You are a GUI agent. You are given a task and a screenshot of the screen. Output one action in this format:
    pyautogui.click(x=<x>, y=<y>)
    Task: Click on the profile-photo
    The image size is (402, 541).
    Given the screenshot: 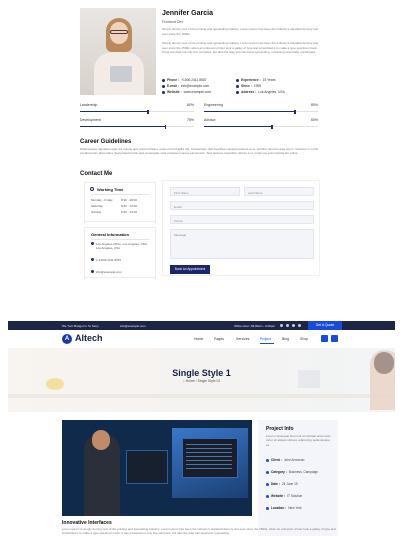 What is the action you would take?
    pyautogui.click(x=118, y=51)
    